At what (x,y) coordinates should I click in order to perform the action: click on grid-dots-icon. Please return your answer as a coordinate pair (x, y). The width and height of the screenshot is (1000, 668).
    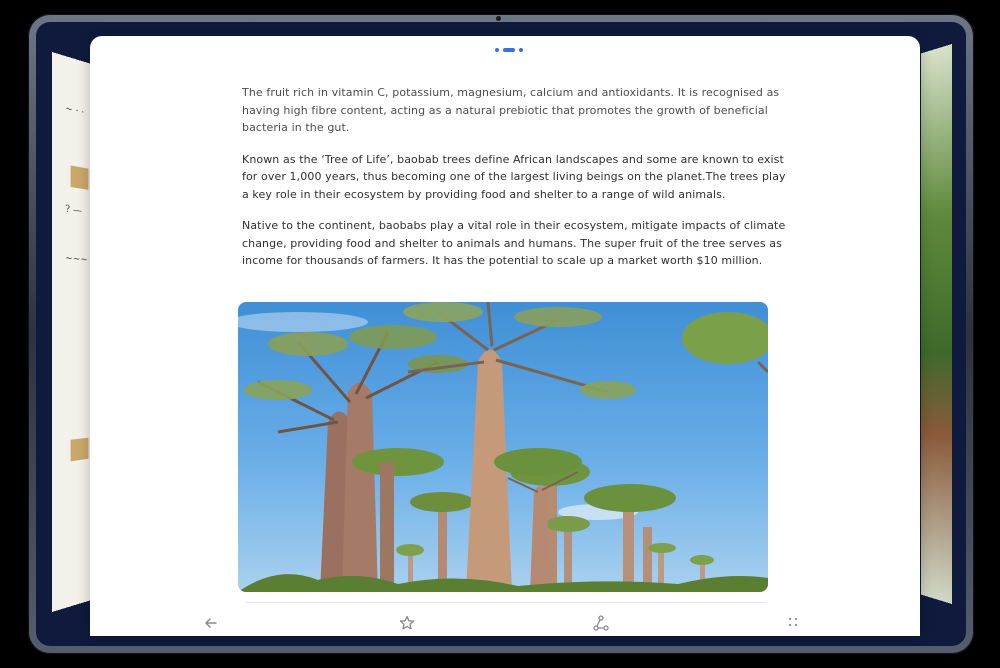
    Looking at the image, I should click on (793, 622).